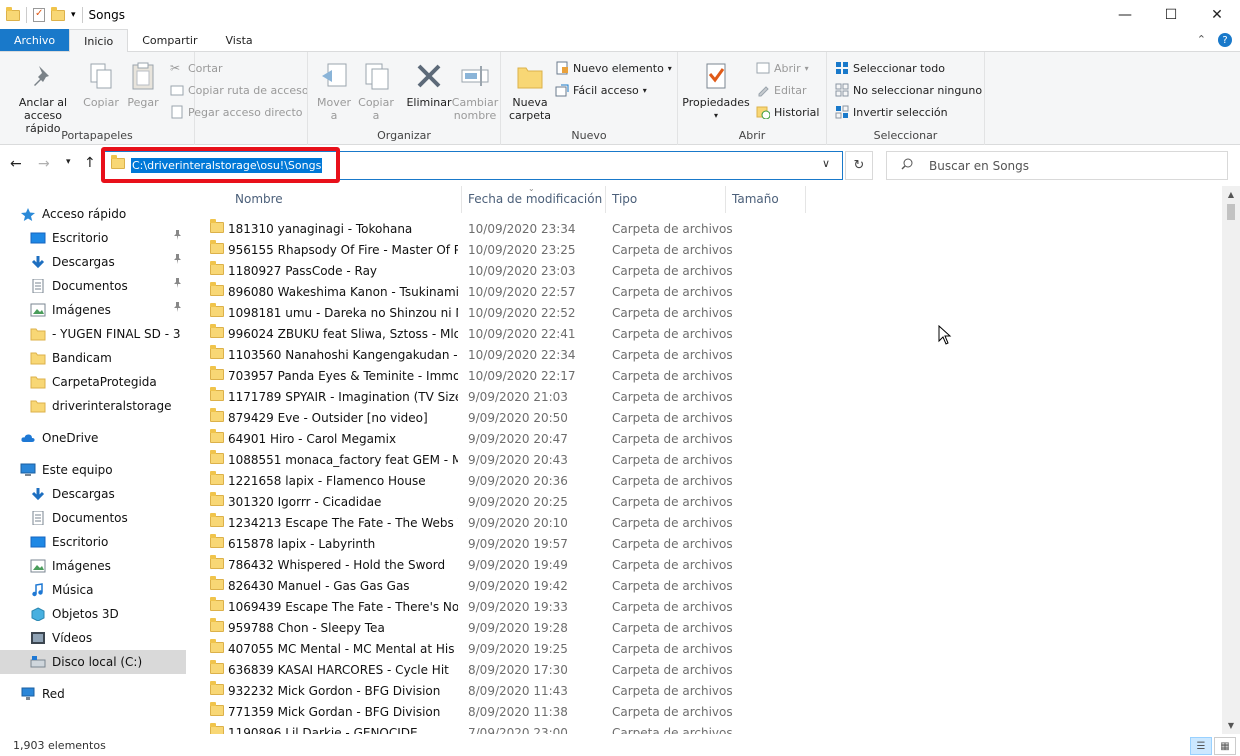  I want to click on sidebar-item: Este equipo, so click(93, 470).